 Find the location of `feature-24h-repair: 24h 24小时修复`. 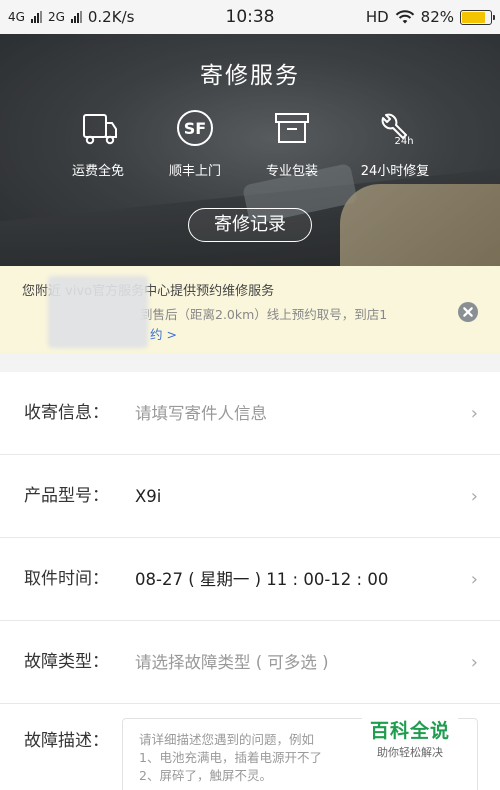

feature-24h-repair: 24h 24小时修复 is located at coordinates (395, 142).